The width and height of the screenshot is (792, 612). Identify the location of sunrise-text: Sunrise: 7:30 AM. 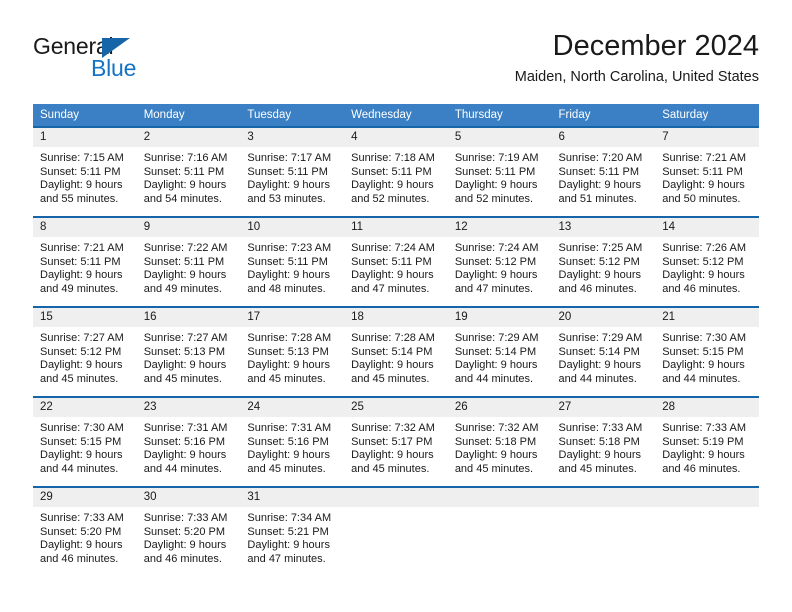
(704, 338).